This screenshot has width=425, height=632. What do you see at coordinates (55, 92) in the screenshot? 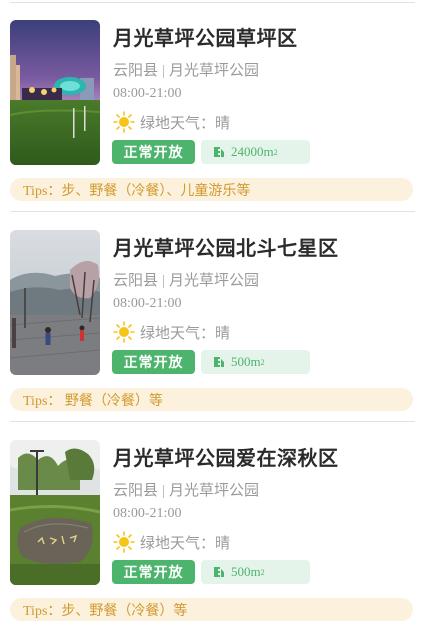
I see `park-photo-night-lawn` at bounding box center [55, 92].